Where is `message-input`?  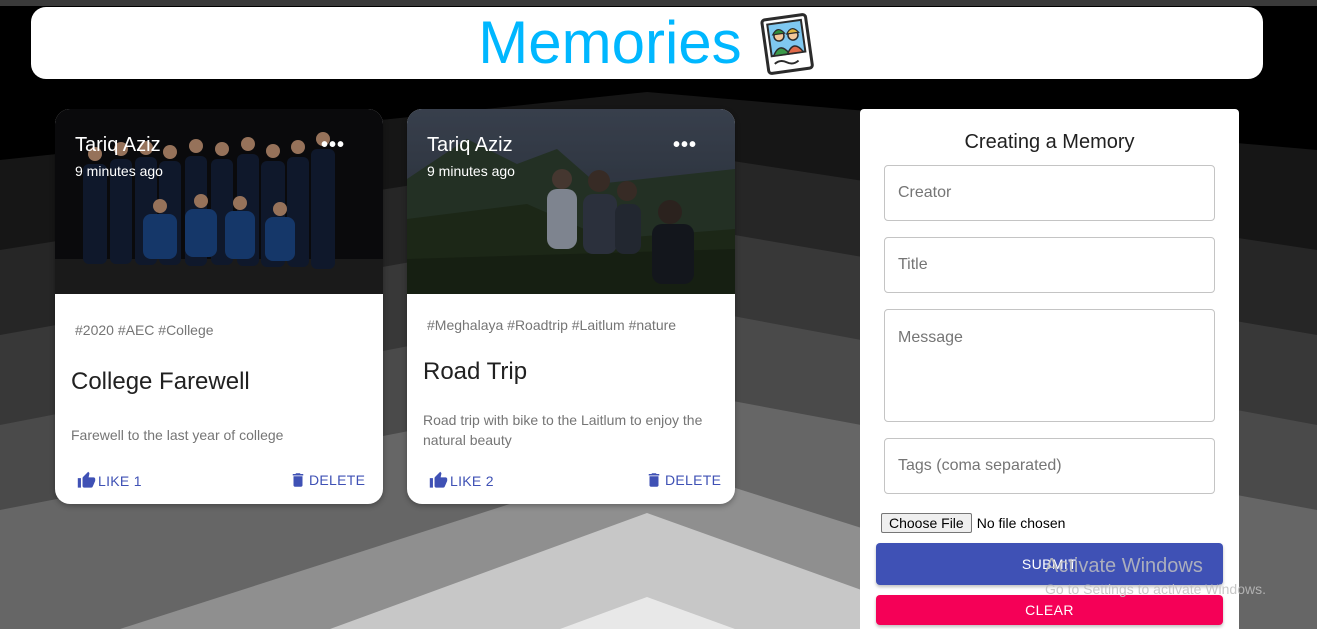
message-input is located at coordinates (1049, 365).